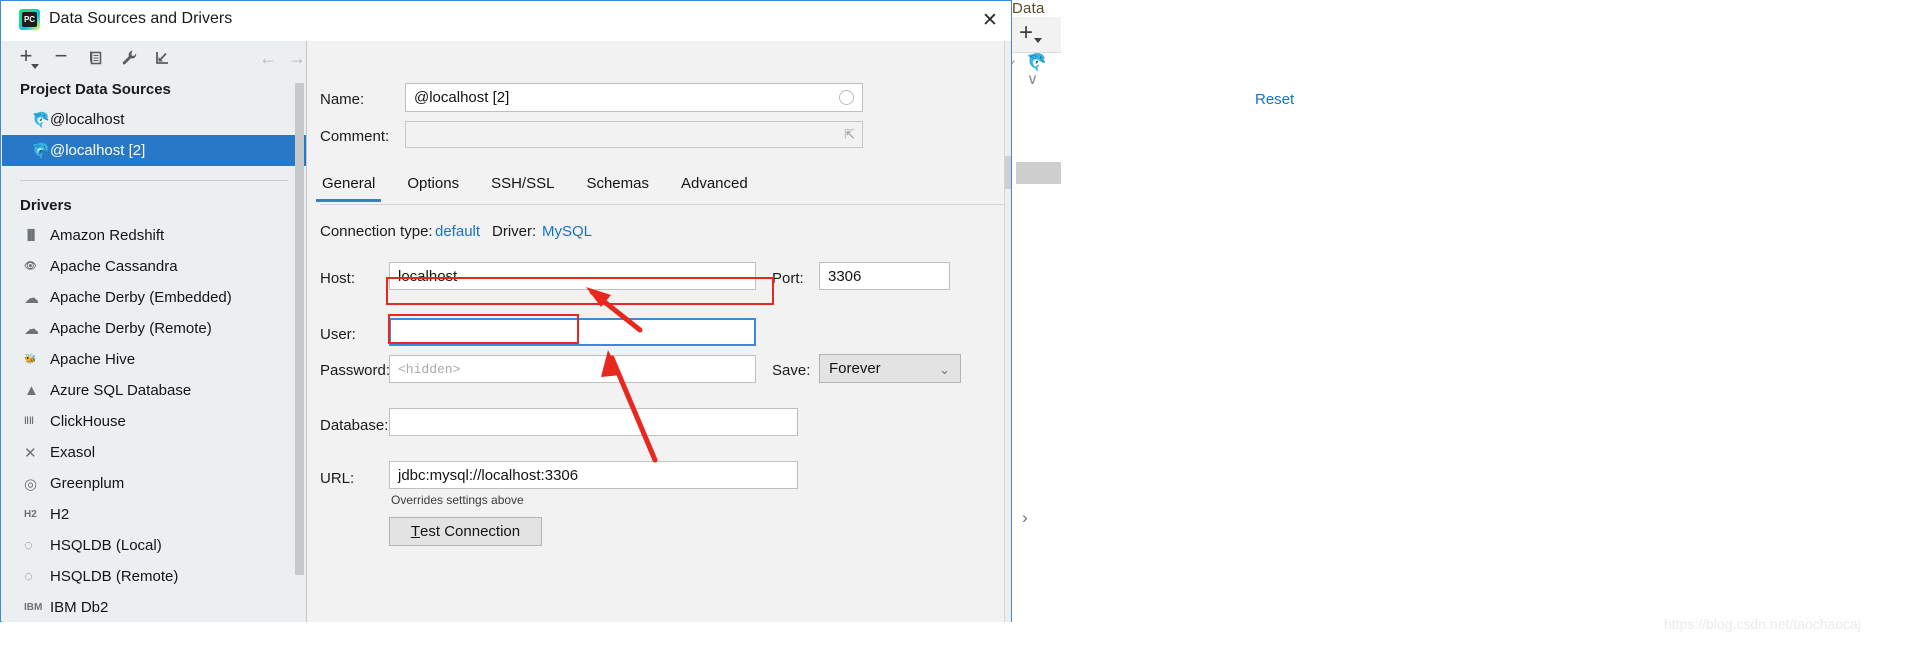  What do you see at coordinates (1028, 8) in the screenshot?
I see `background-app-title: Data` at bounding box center [1028, 8].